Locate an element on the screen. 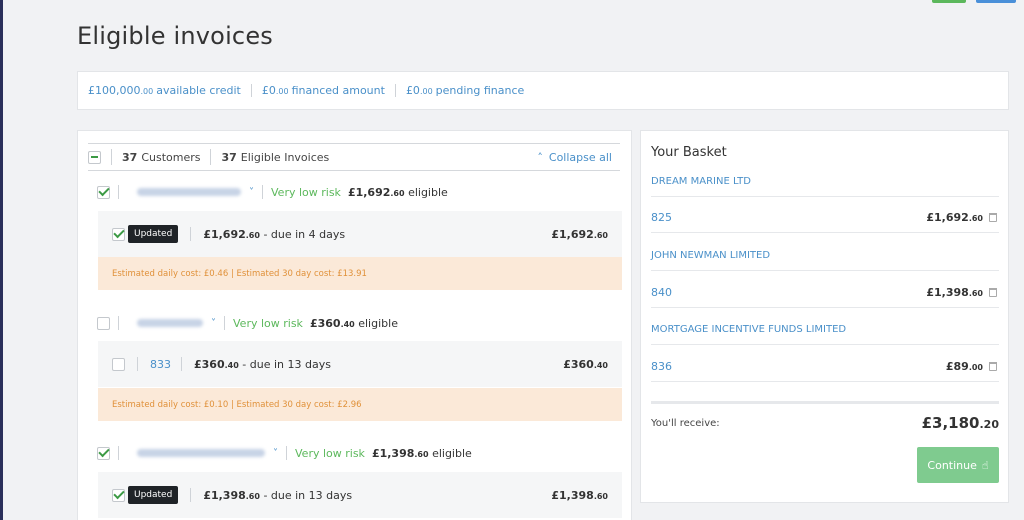 Image resolution: width=1024 pixels, height=520 pixels. customer-row: ˅ Very low risk £1,398.60 eligible is located at coordinates (362, 453).